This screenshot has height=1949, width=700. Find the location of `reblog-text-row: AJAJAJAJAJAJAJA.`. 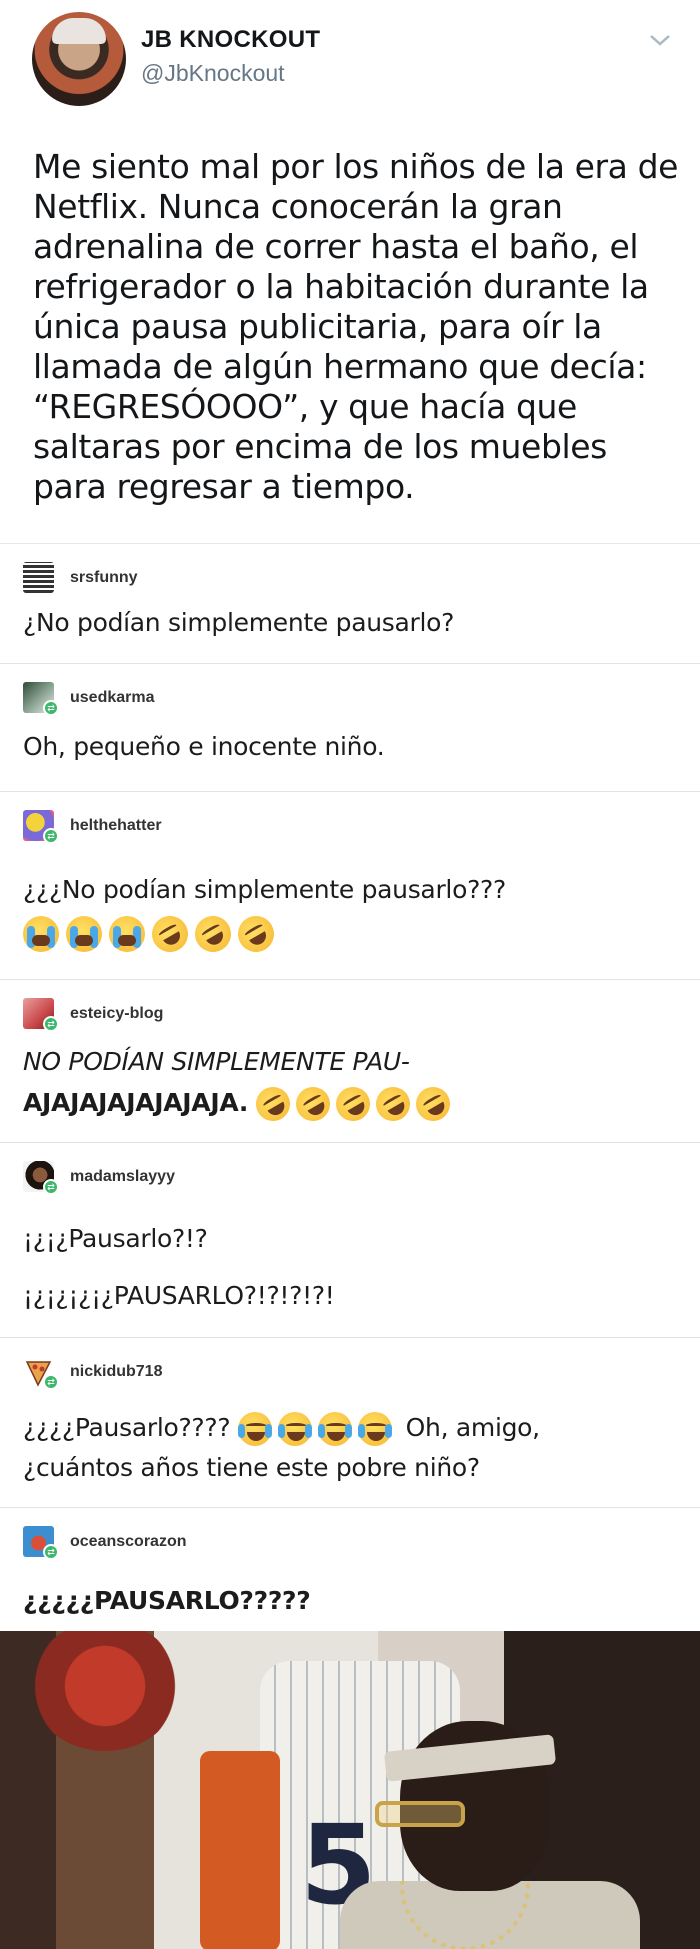

reblog-text-row: AJAJAJAJAJAJAJA. is located at coordinates (353, 1104).